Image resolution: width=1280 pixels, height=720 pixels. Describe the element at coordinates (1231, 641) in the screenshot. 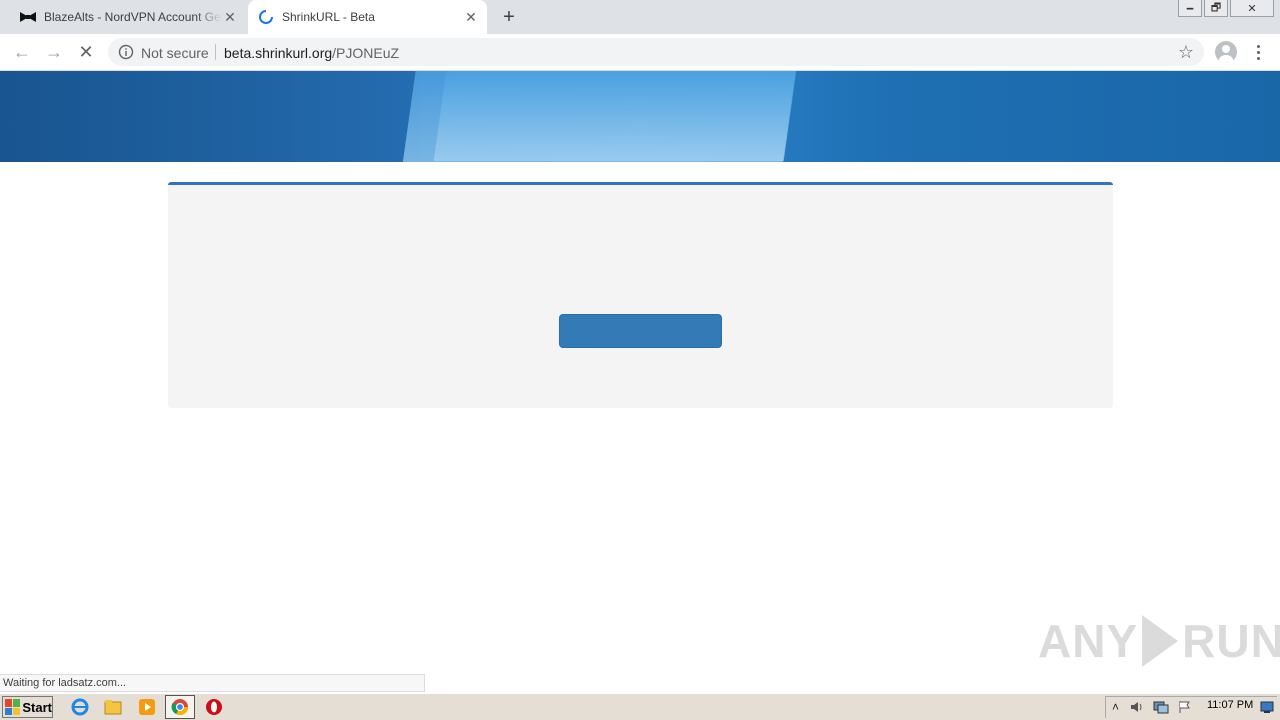

I see `watermark-right: RUN` at that location.